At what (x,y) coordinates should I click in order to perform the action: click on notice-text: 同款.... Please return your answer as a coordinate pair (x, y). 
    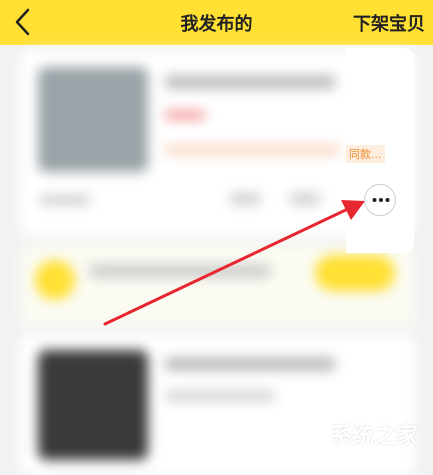
    Looking at the image, I should click on (365, 154).